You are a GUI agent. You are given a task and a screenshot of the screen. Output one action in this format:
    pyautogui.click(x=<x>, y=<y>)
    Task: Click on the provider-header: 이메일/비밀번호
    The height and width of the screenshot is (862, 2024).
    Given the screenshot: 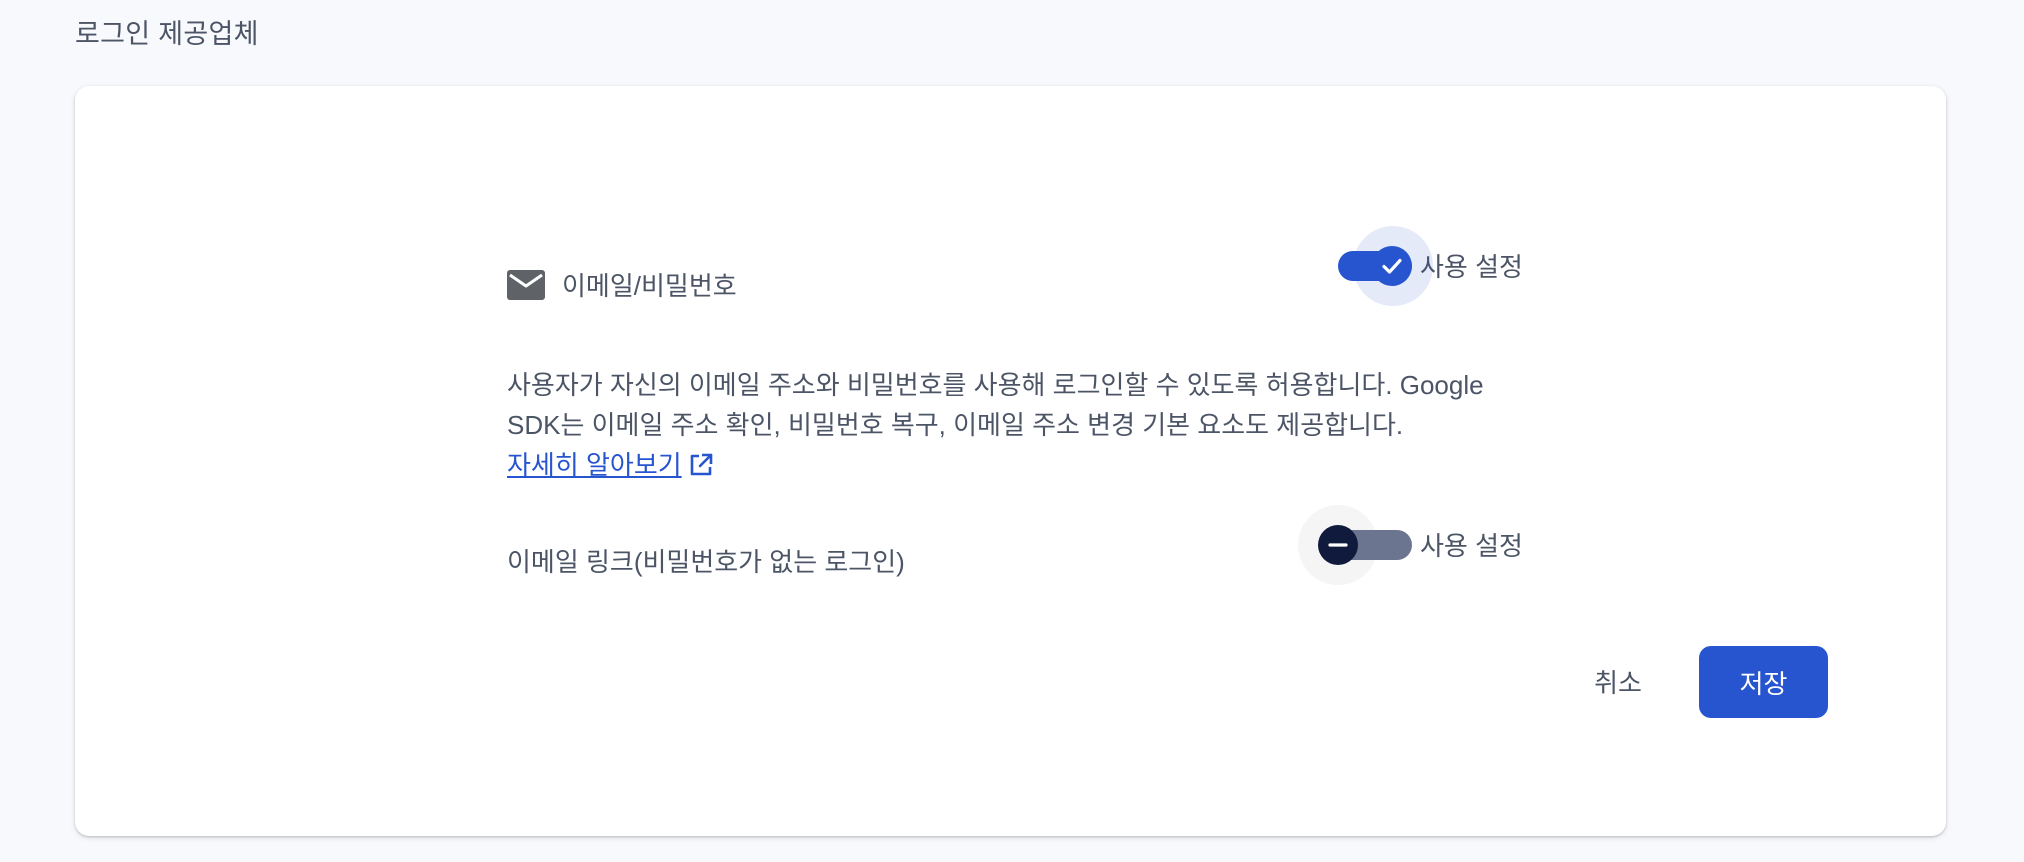 What is the action you would take?
    pyautogui.click(x=622, y=284)
    